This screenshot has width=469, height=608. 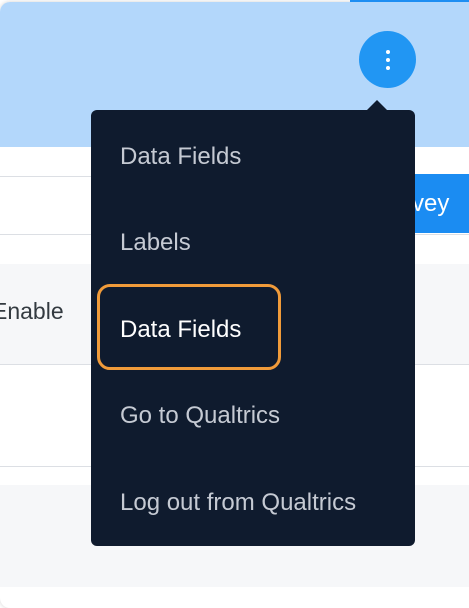 What do you see at coordinates (32, 311) in the screenshot?
I see `enable-column-label: Enable` at bounding box center [32, 311].